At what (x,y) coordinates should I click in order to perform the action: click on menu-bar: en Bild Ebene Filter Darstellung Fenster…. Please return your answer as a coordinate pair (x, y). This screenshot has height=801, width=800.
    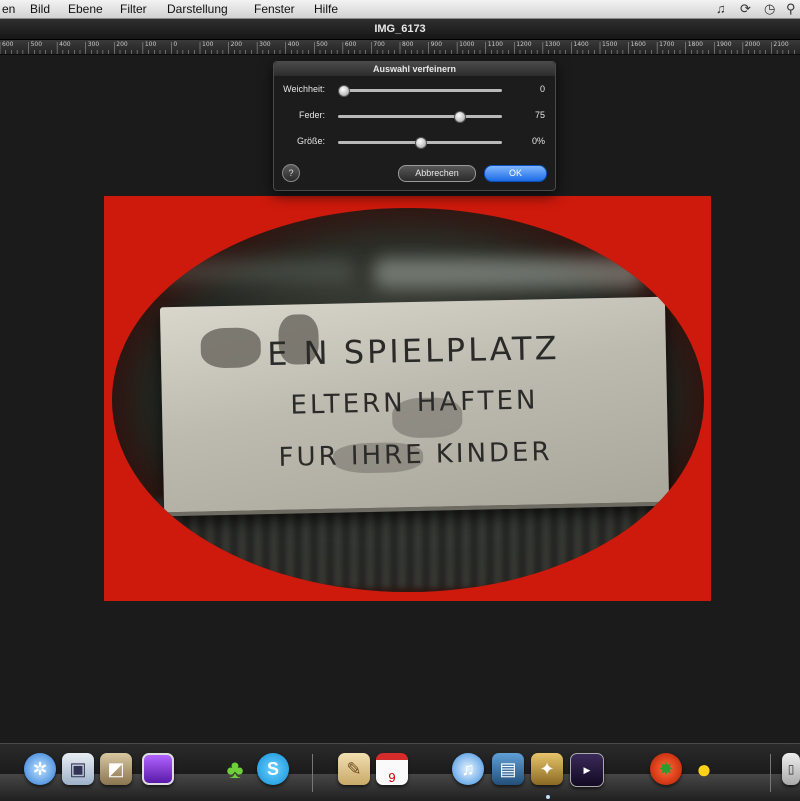
    Looking at the image, I should click on (400, 9).